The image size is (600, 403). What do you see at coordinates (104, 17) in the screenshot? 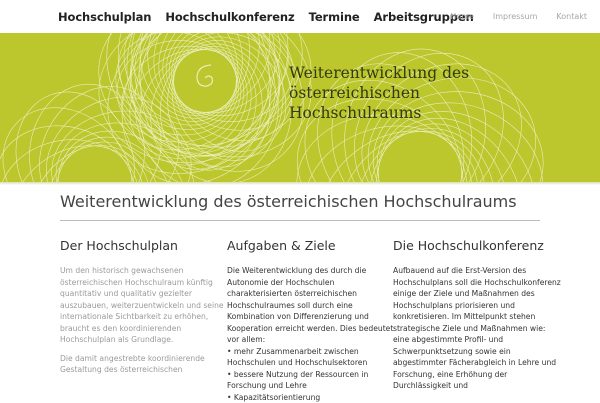
I see `nav-hochschulplan: Hochschulplan` at bounding box center [104, 17].